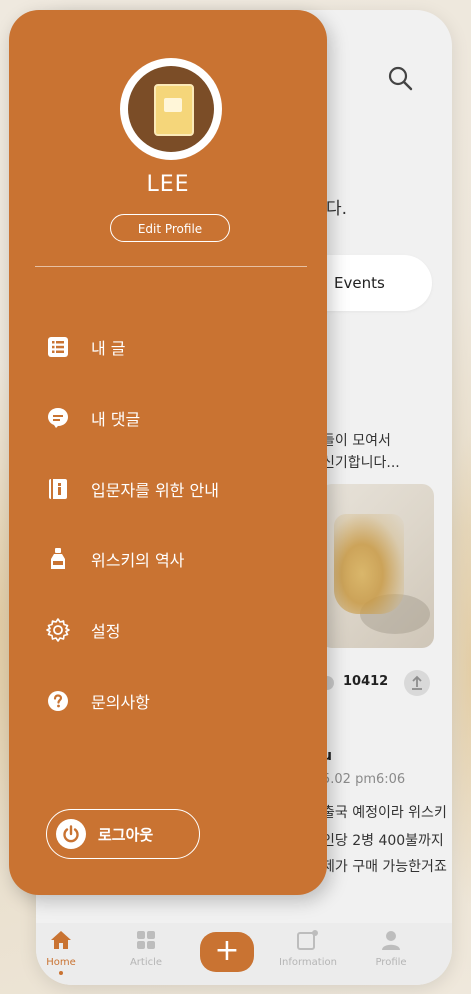  What do you see at coordinates (171, 266) in the screenshot?
I see `divider` at bounding box center [171, 266].